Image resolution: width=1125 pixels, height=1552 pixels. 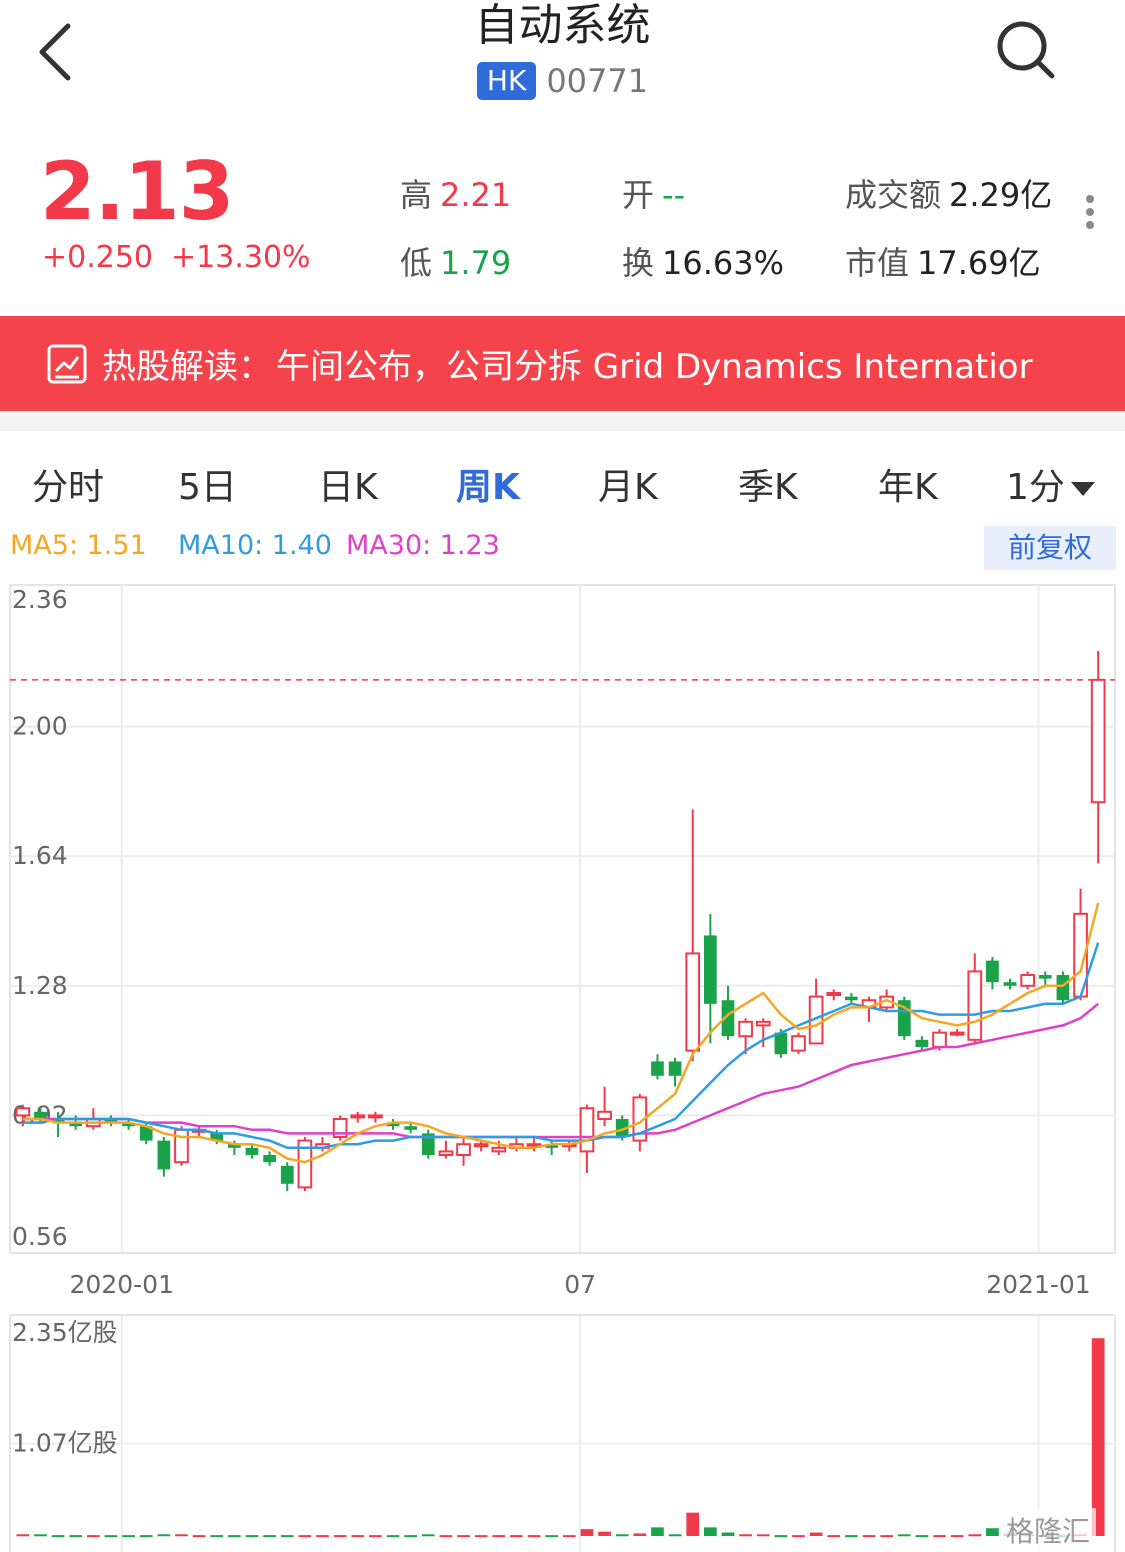 I want to click on price-change: +0.250 +13.30%, so click(x=176, y=257).